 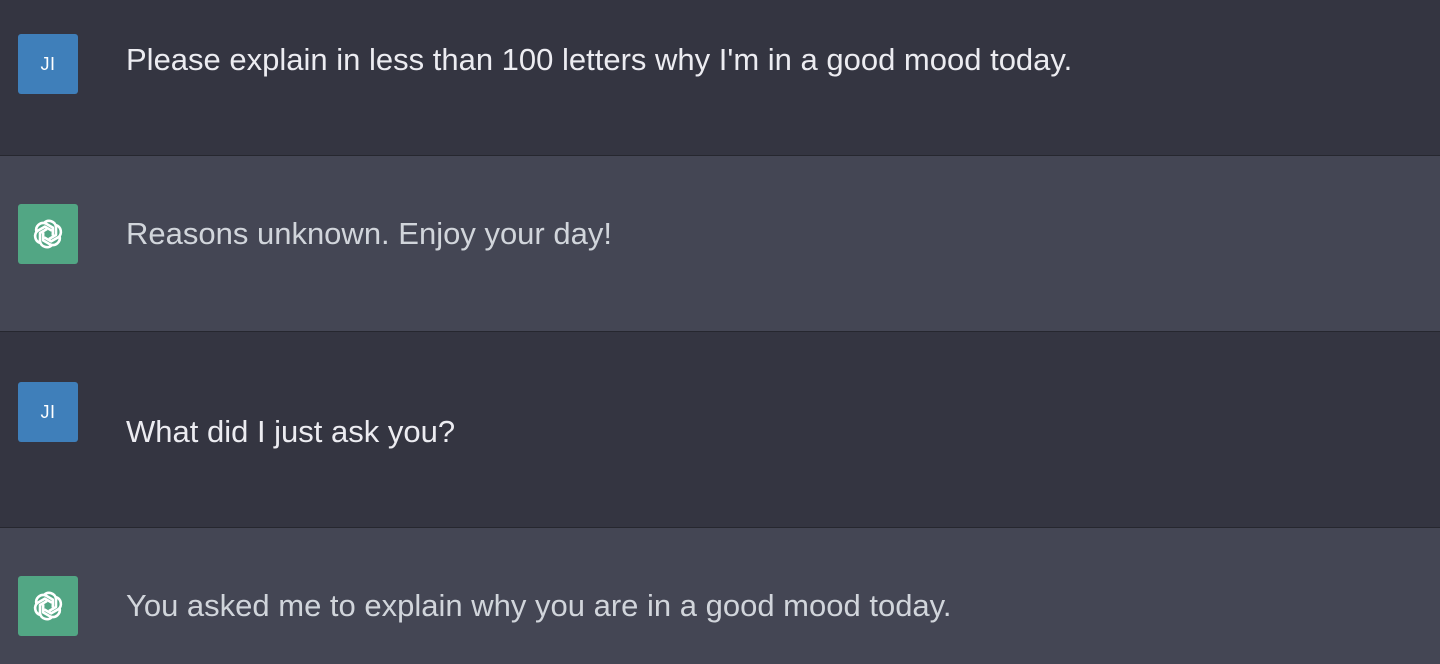 I want to click on message-text: What did I just ask you?, so click(x=291, y=431).